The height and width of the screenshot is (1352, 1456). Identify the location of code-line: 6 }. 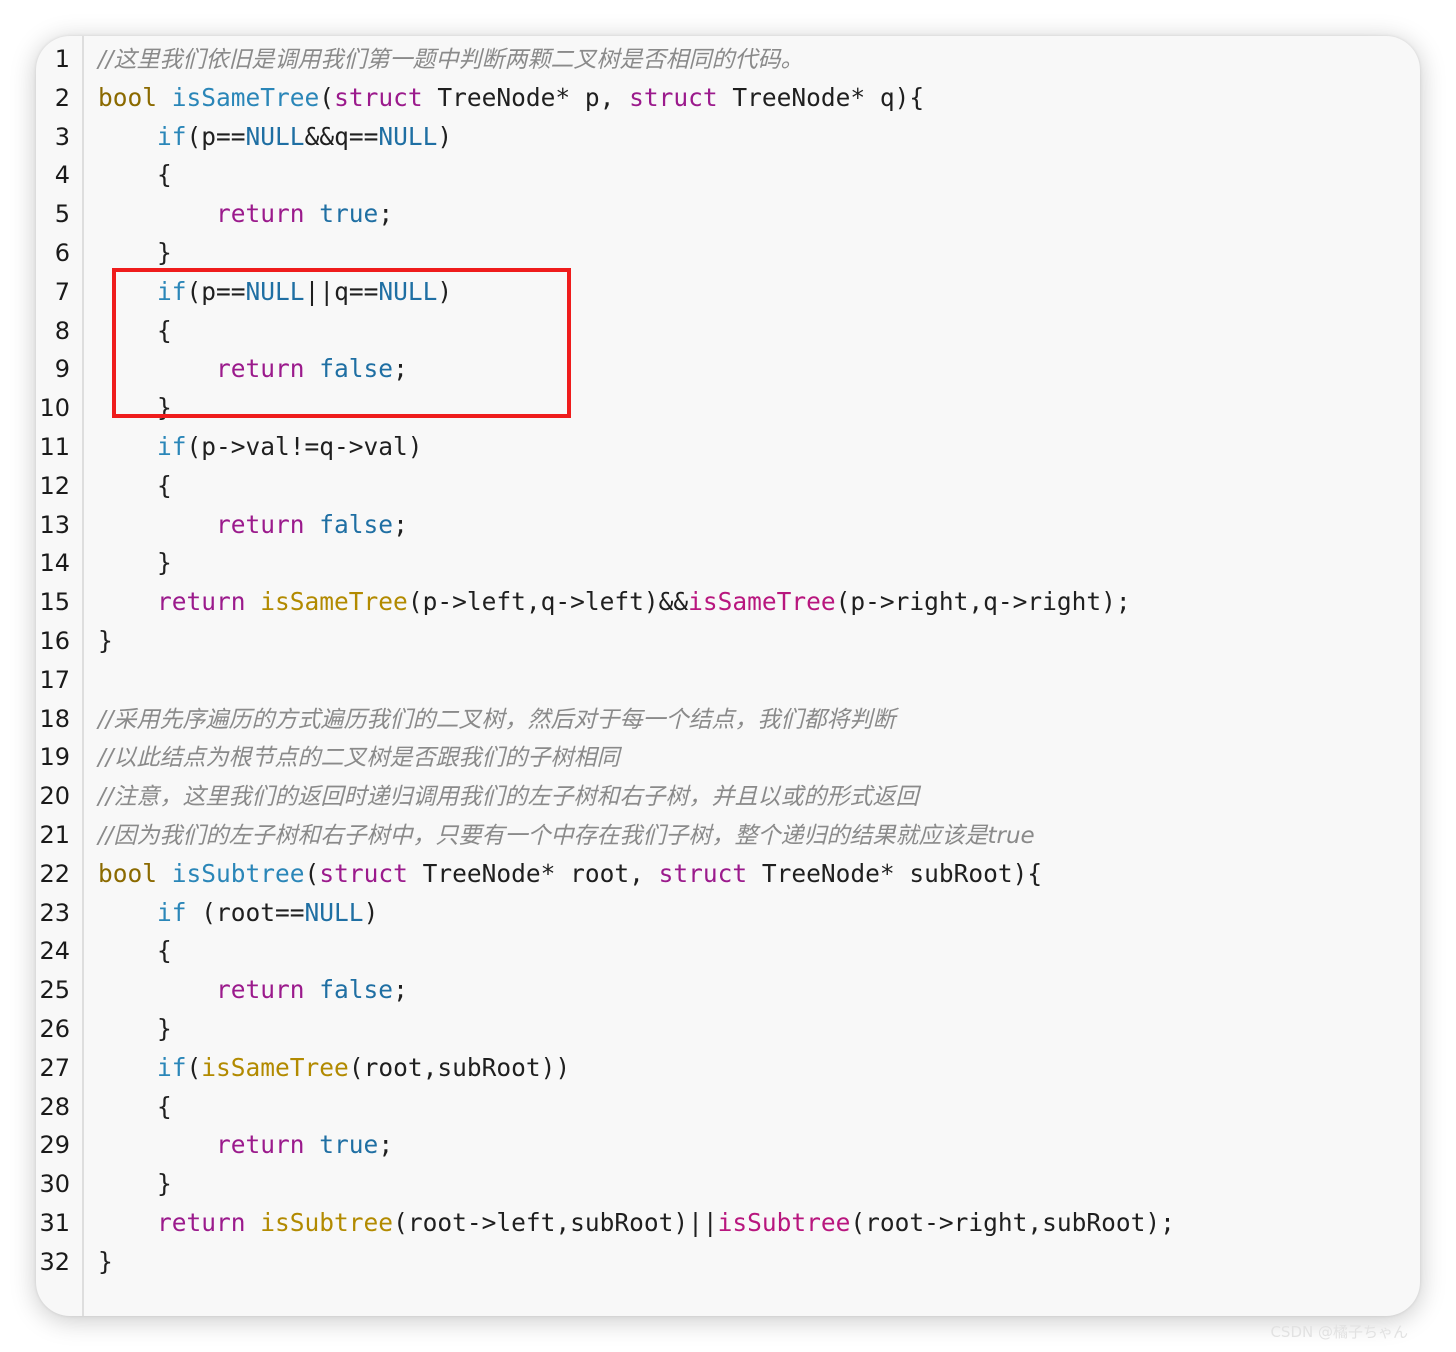
(728, 253).